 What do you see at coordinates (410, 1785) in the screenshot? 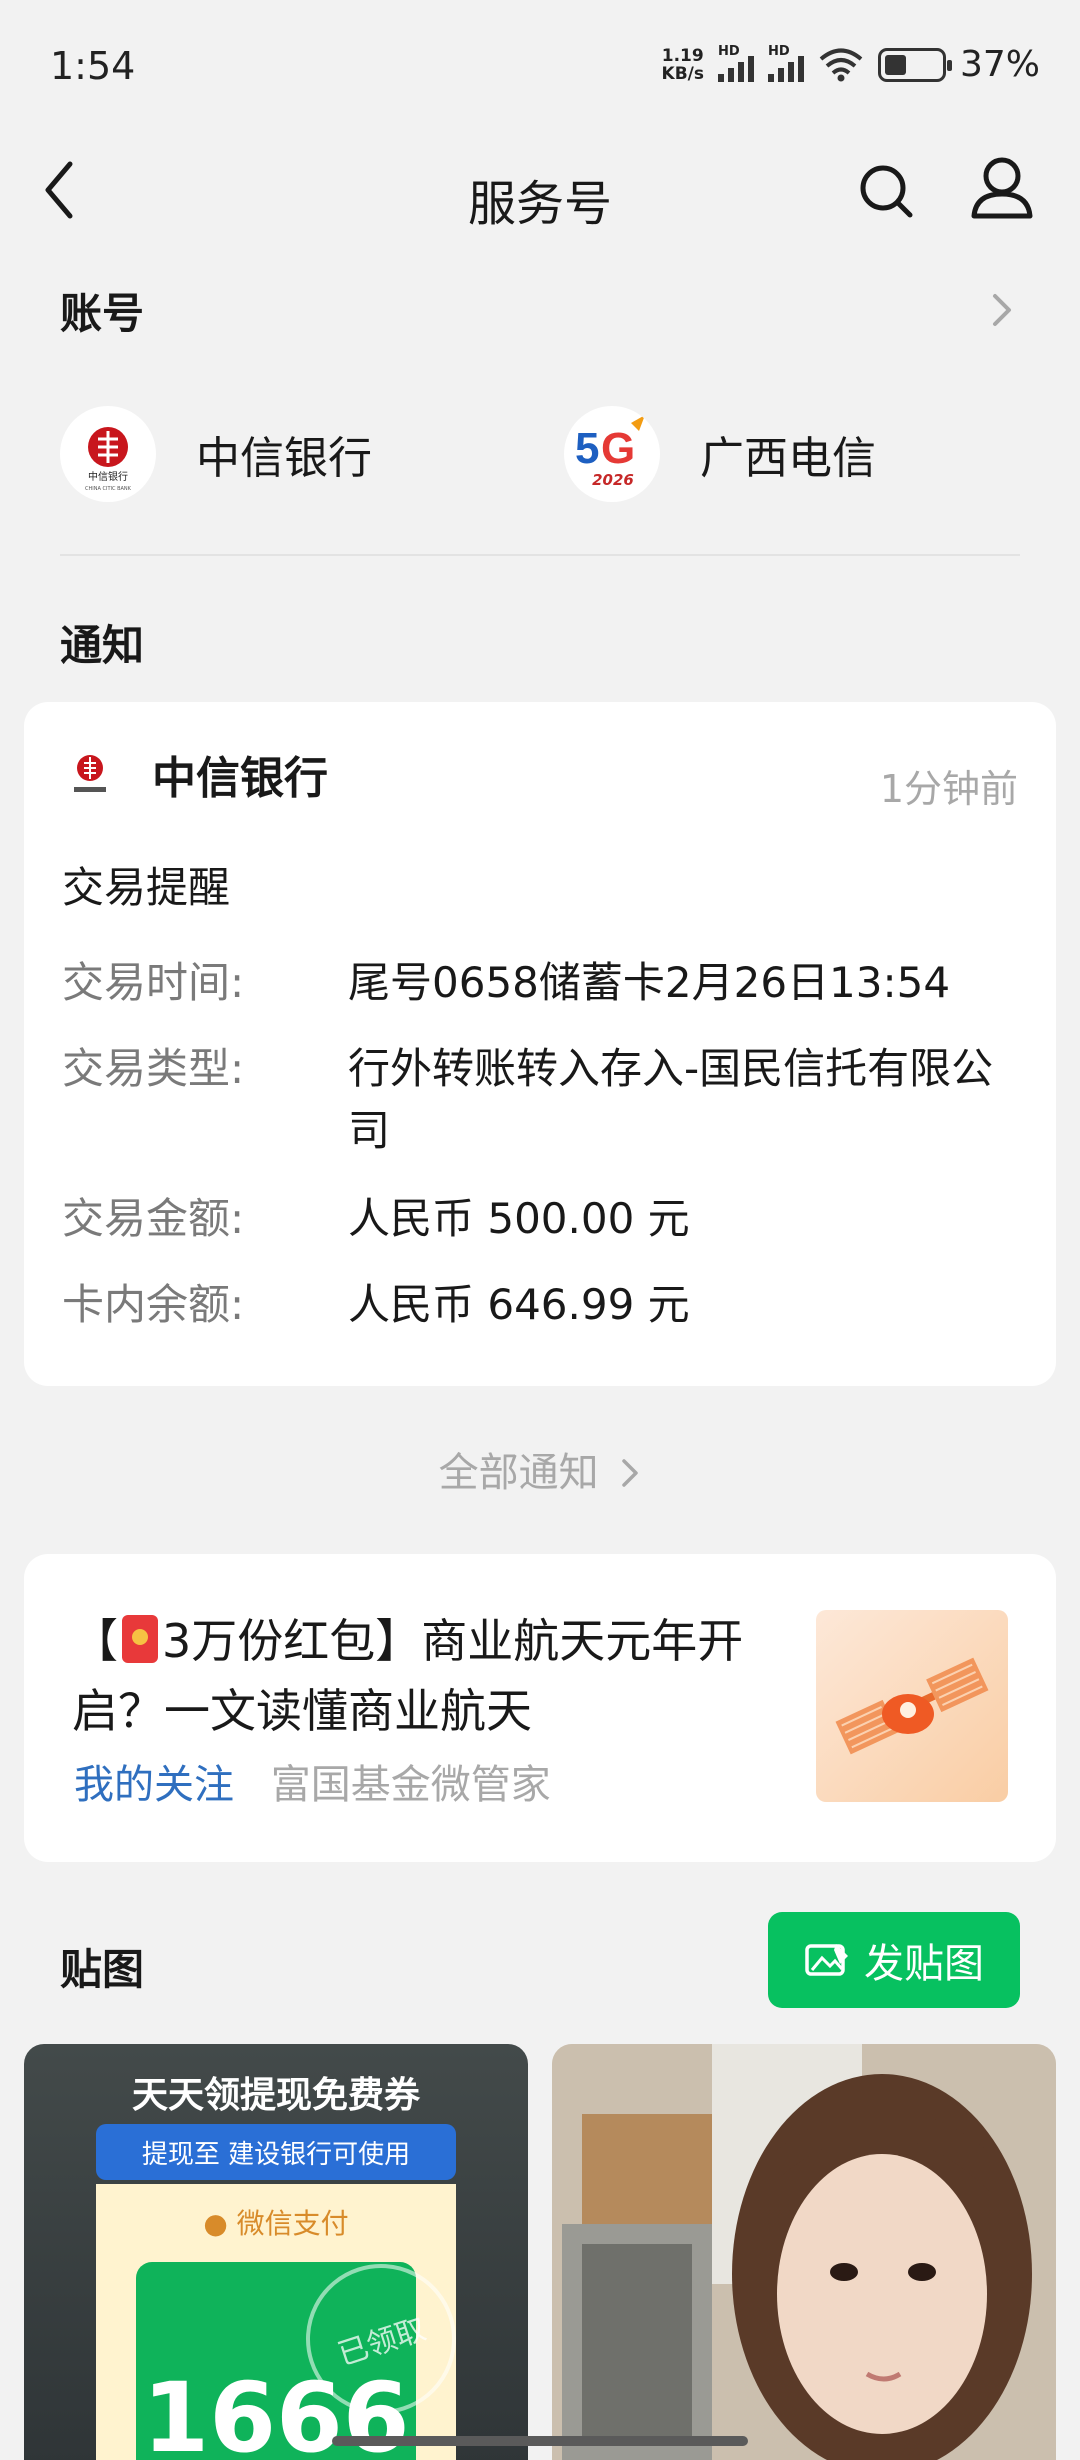
I see `article-source: 富国基金微管家` at bounding box center [410, 1785].